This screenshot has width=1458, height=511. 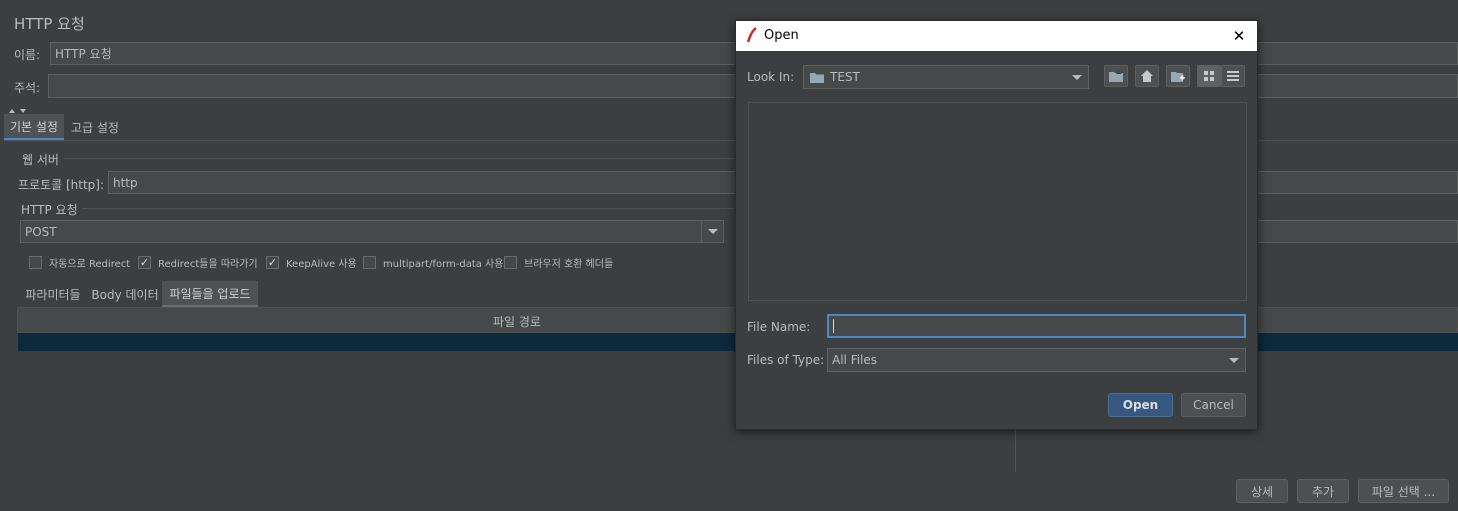 I want to click on details-view-button, so click(x=1233, y=76).